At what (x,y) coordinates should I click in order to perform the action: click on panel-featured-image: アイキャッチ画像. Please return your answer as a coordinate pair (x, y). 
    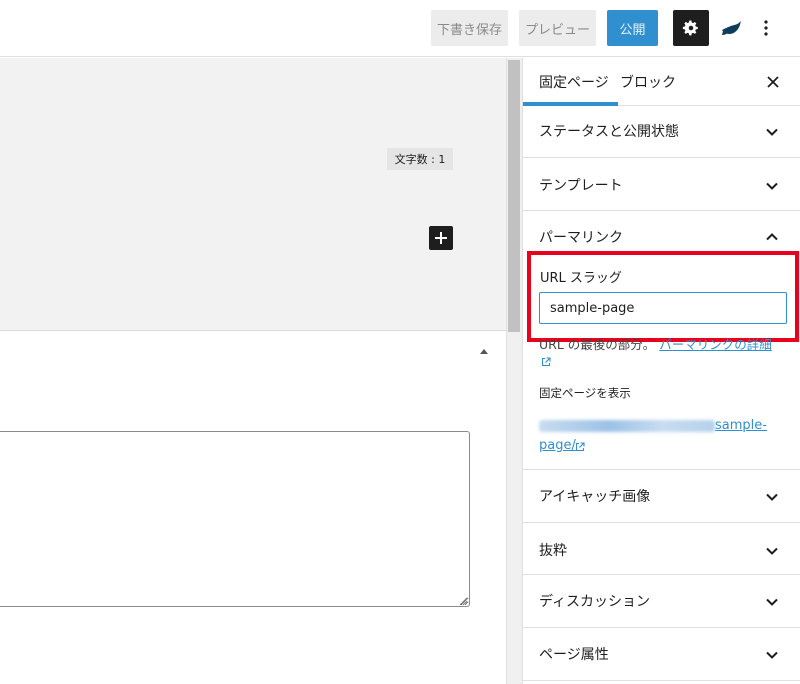
    Looking at the image, I should click on (661, 496).